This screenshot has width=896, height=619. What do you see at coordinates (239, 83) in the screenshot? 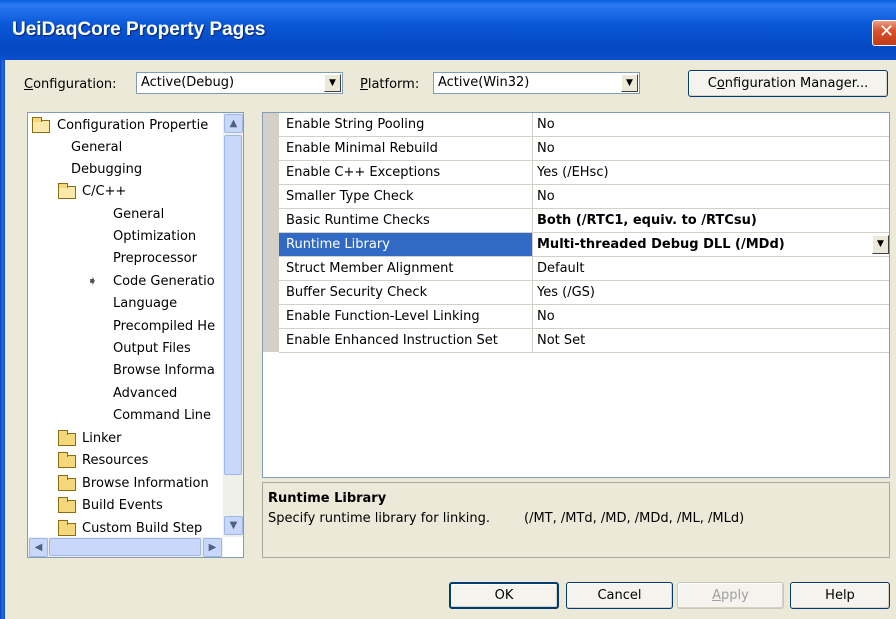
I see `configuration-select: Active(Debug) ▼` at bounding box center [239, 83].